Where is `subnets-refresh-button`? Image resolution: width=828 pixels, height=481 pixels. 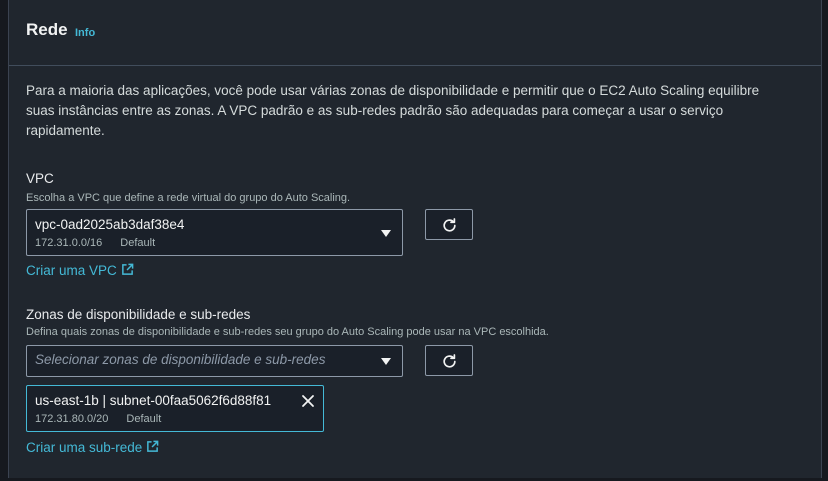
subnets-refresh-button is located at coordinates (449, 360).